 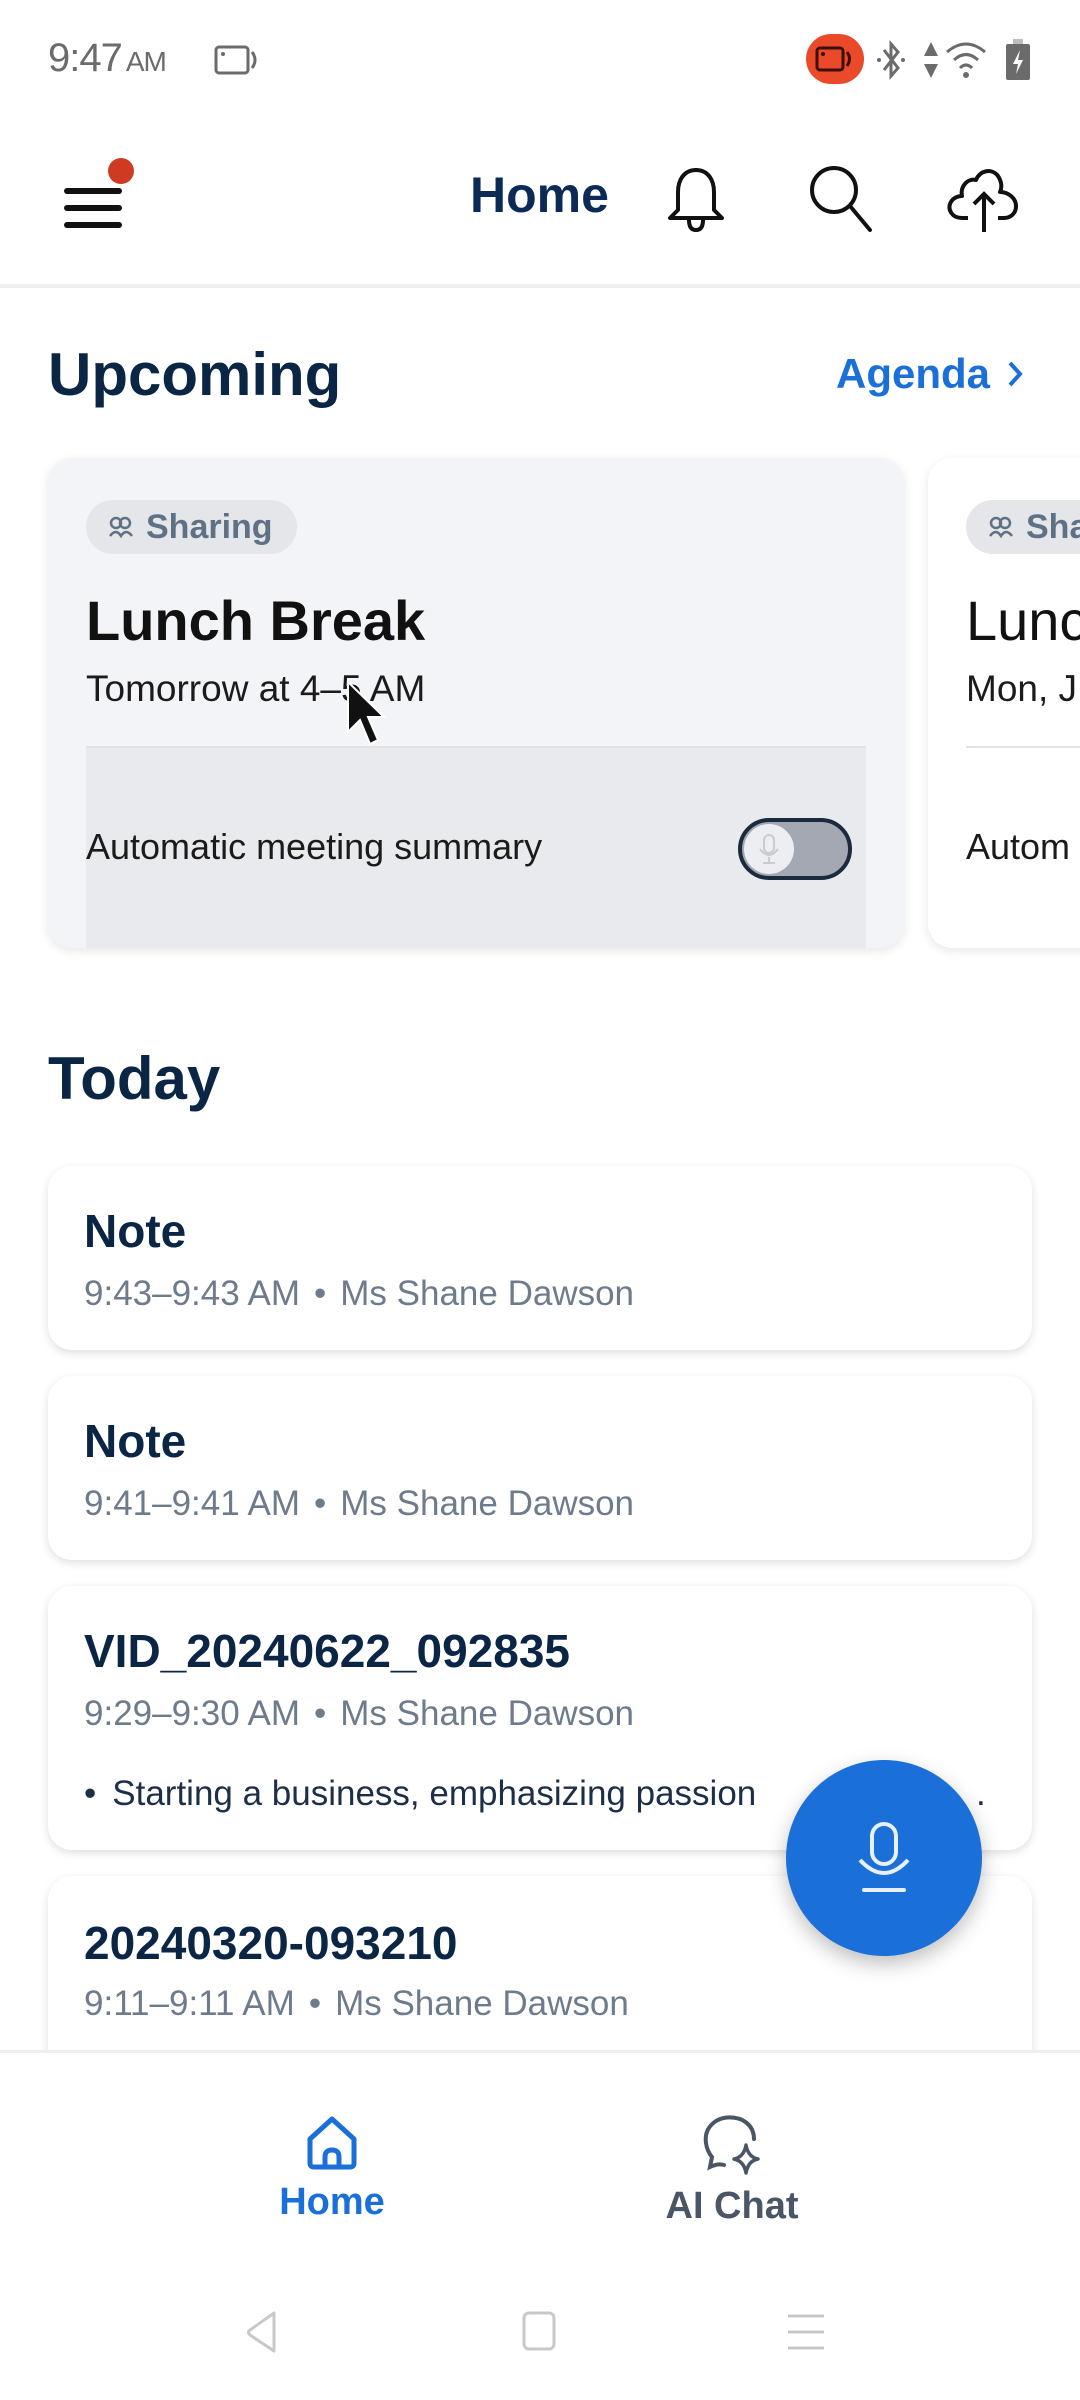 I want to click on item-summary-tail: ., so click(x=981, y=1793).